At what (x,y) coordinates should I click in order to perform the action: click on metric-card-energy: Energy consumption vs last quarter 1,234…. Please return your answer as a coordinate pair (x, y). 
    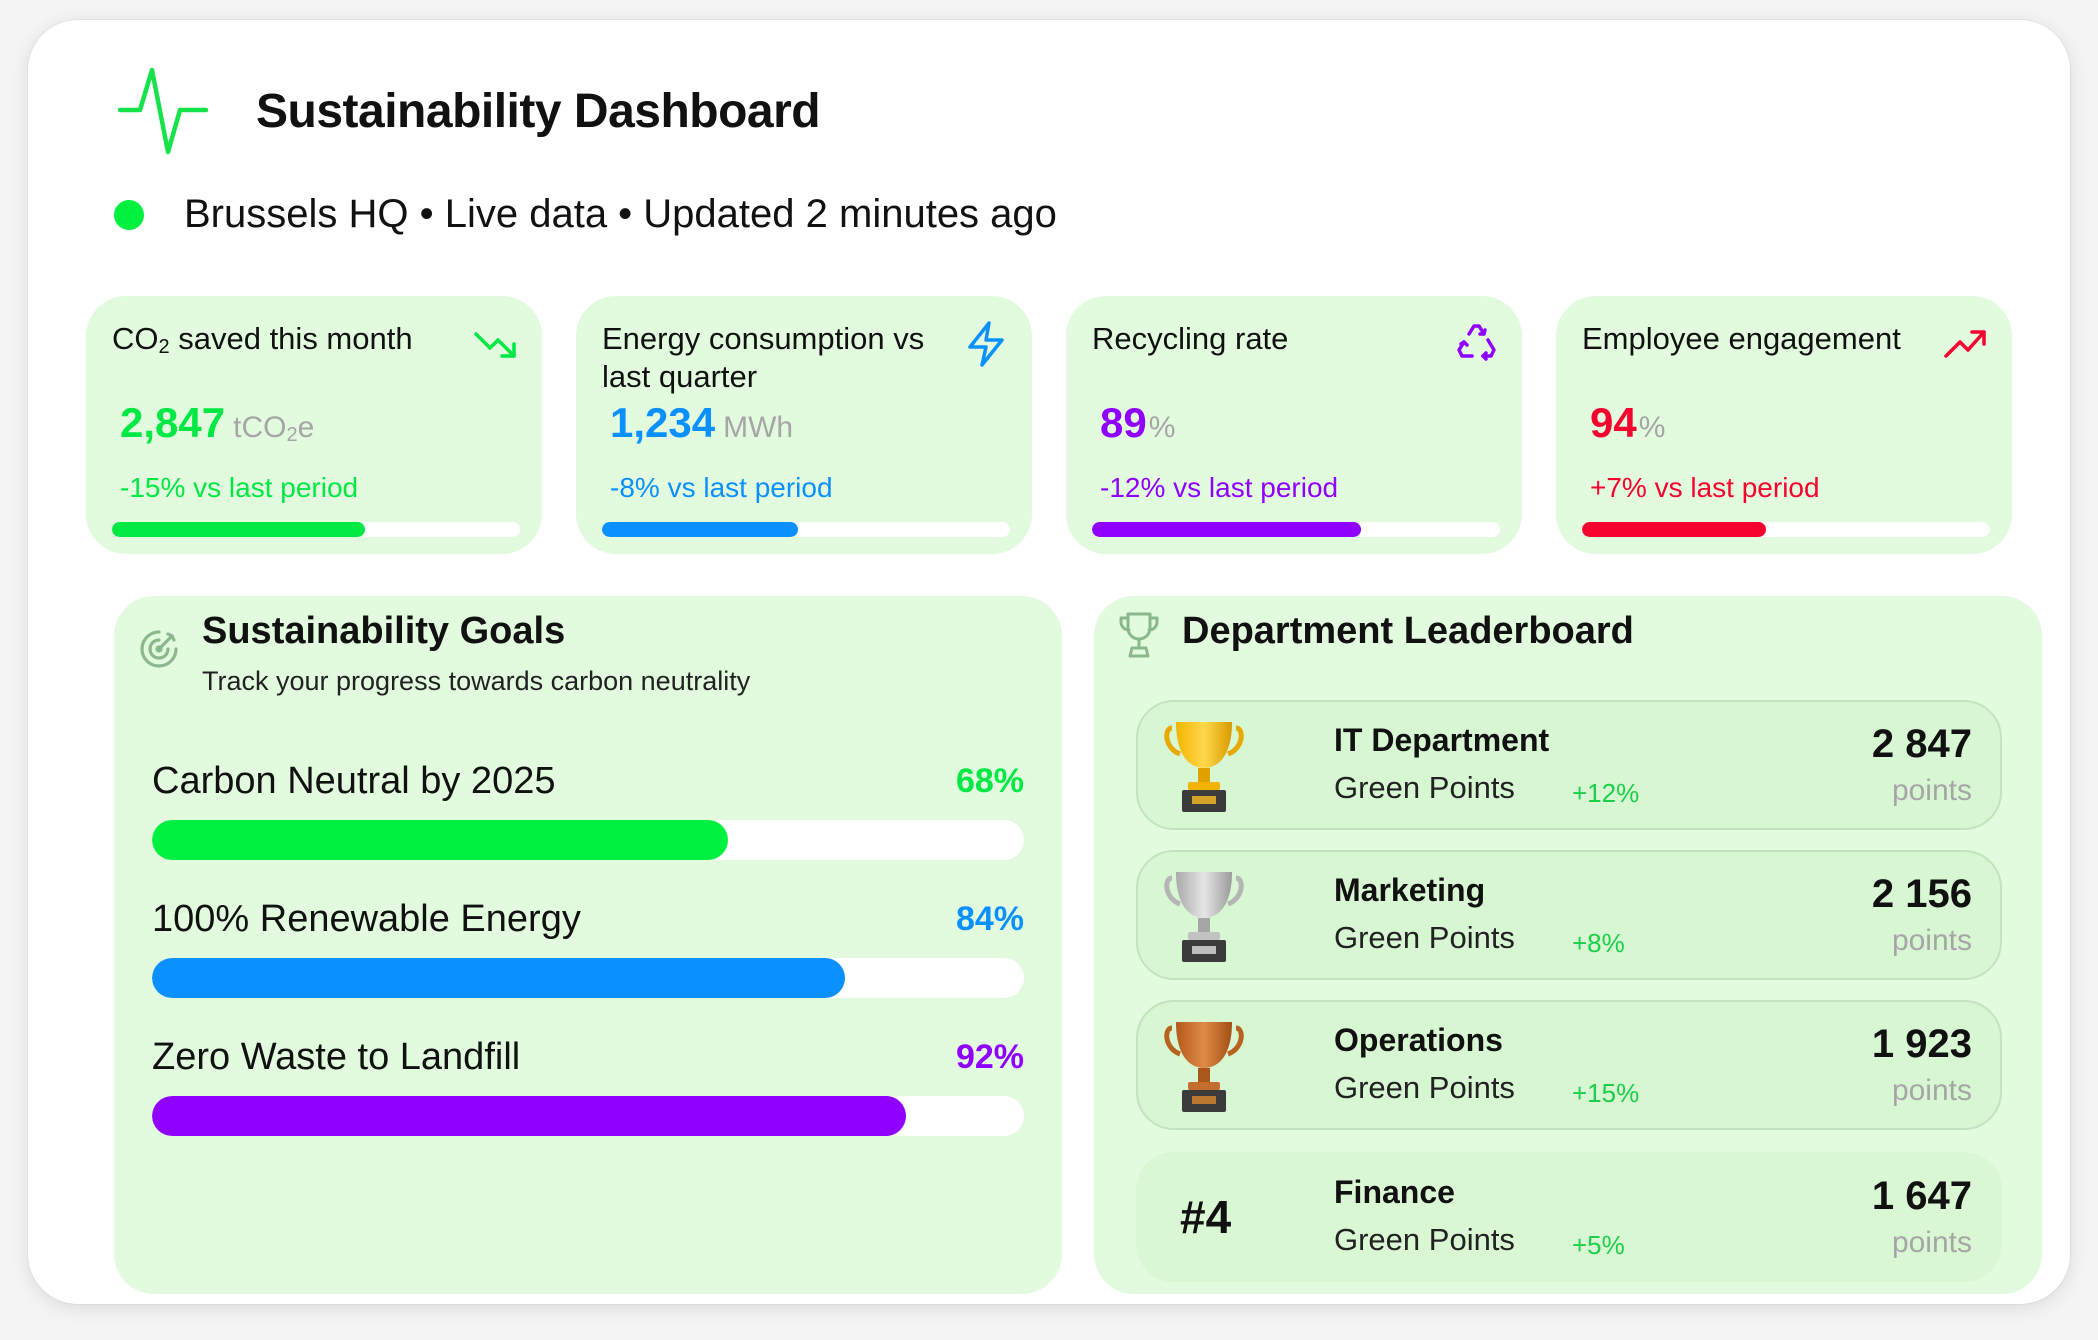
    Looking at the image, I should click on (804, 425).